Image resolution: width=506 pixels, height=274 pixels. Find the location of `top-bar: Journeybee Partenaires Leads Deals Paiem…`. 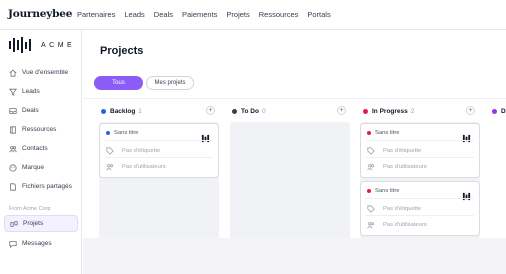

top-bar: Journeybee Partenaires Leads Deals Paiem… is located at coordinates (253, 15).